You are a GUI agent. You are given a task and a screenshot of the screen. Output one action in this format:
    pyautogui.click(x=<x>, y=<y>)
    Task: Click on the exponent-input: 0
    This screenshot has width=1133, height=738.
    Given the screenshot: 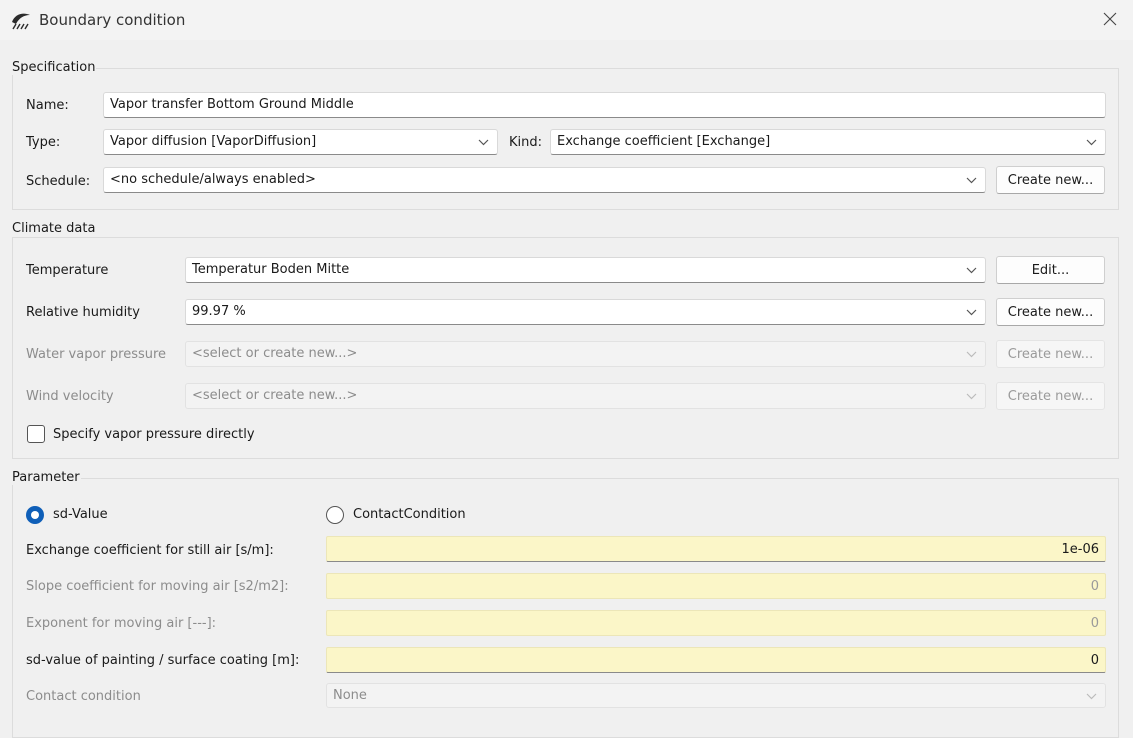 What is the action you would take?
    pyautogui.click(x=716, y=623)
    